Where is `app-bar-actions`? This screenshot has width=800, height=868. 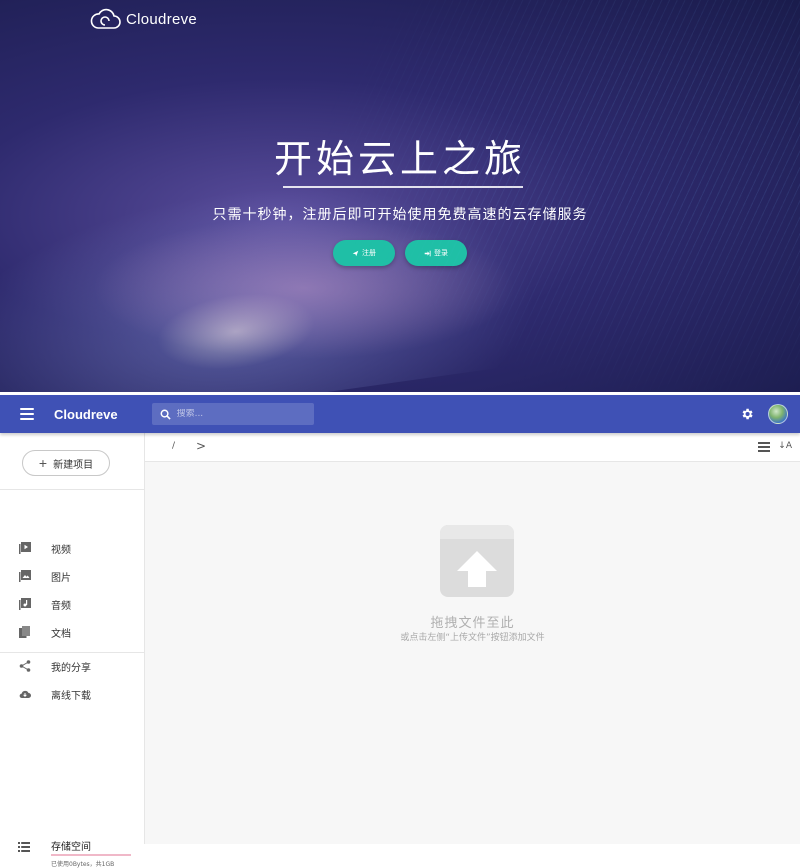 app-bar-actions is located at coordinates (764, 414).